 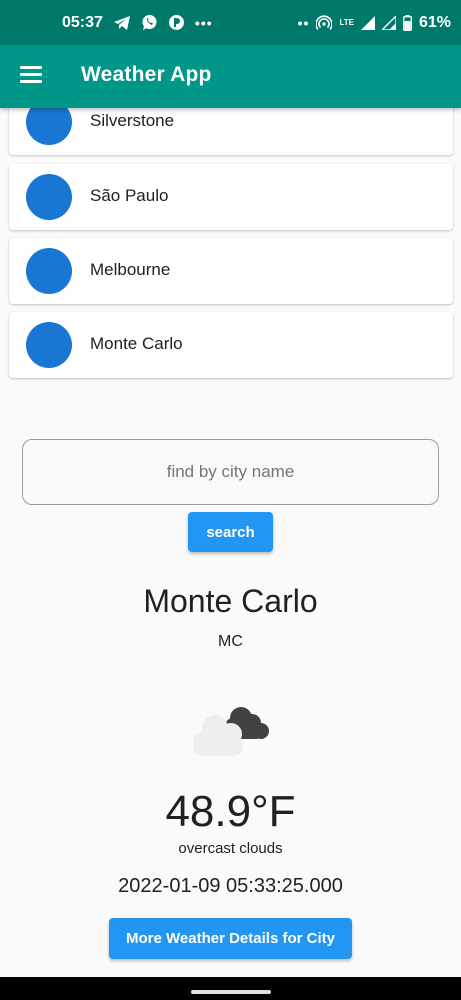 I want to click on status-right: •• LTE 61%, so click(x=374, y=22).